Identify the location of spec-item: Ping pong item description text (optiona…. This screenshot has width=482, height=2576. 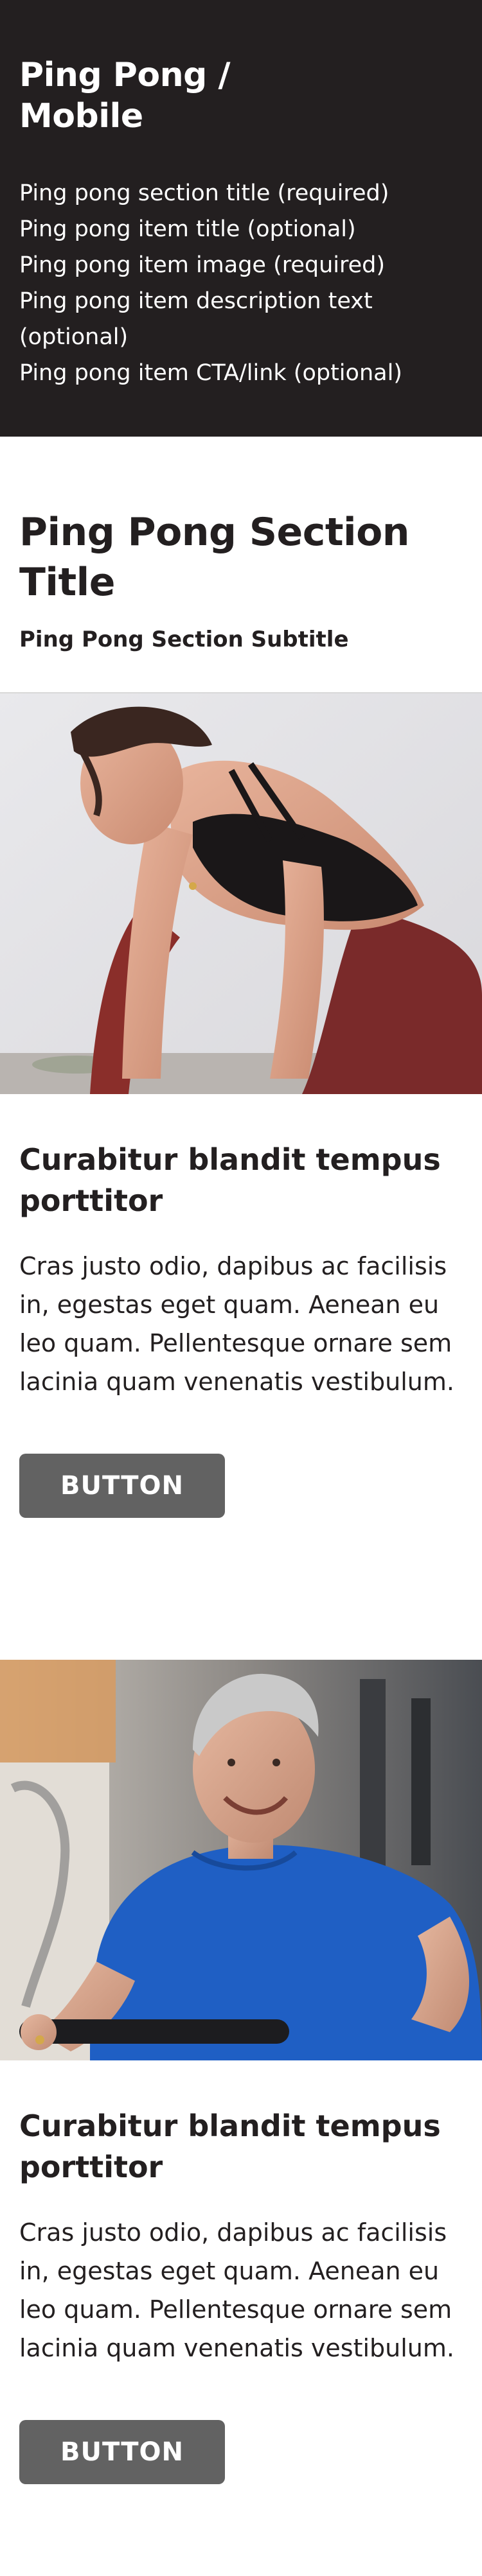
(196, 319).